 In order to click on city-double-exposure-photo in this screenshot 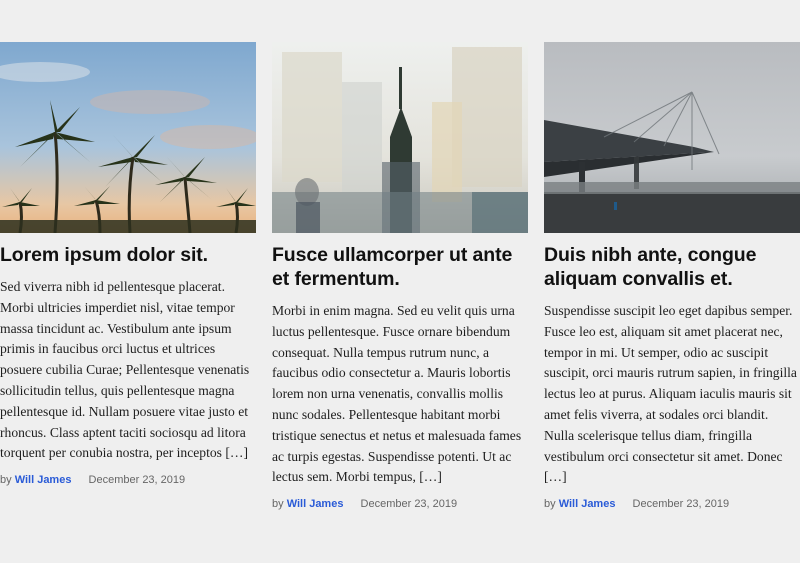, I will do `click(400, 137)`.